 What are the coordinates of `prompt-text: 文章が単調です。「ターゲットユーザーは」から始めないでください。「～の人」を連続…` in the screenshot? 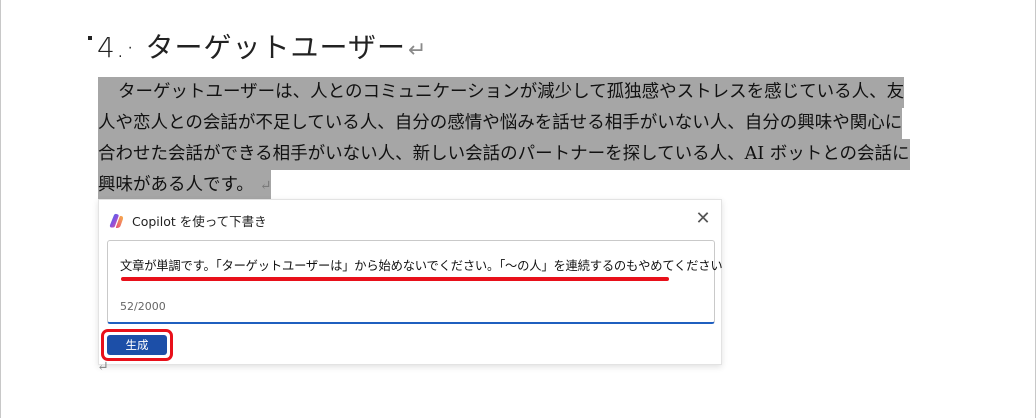 It's located at (421, 266).